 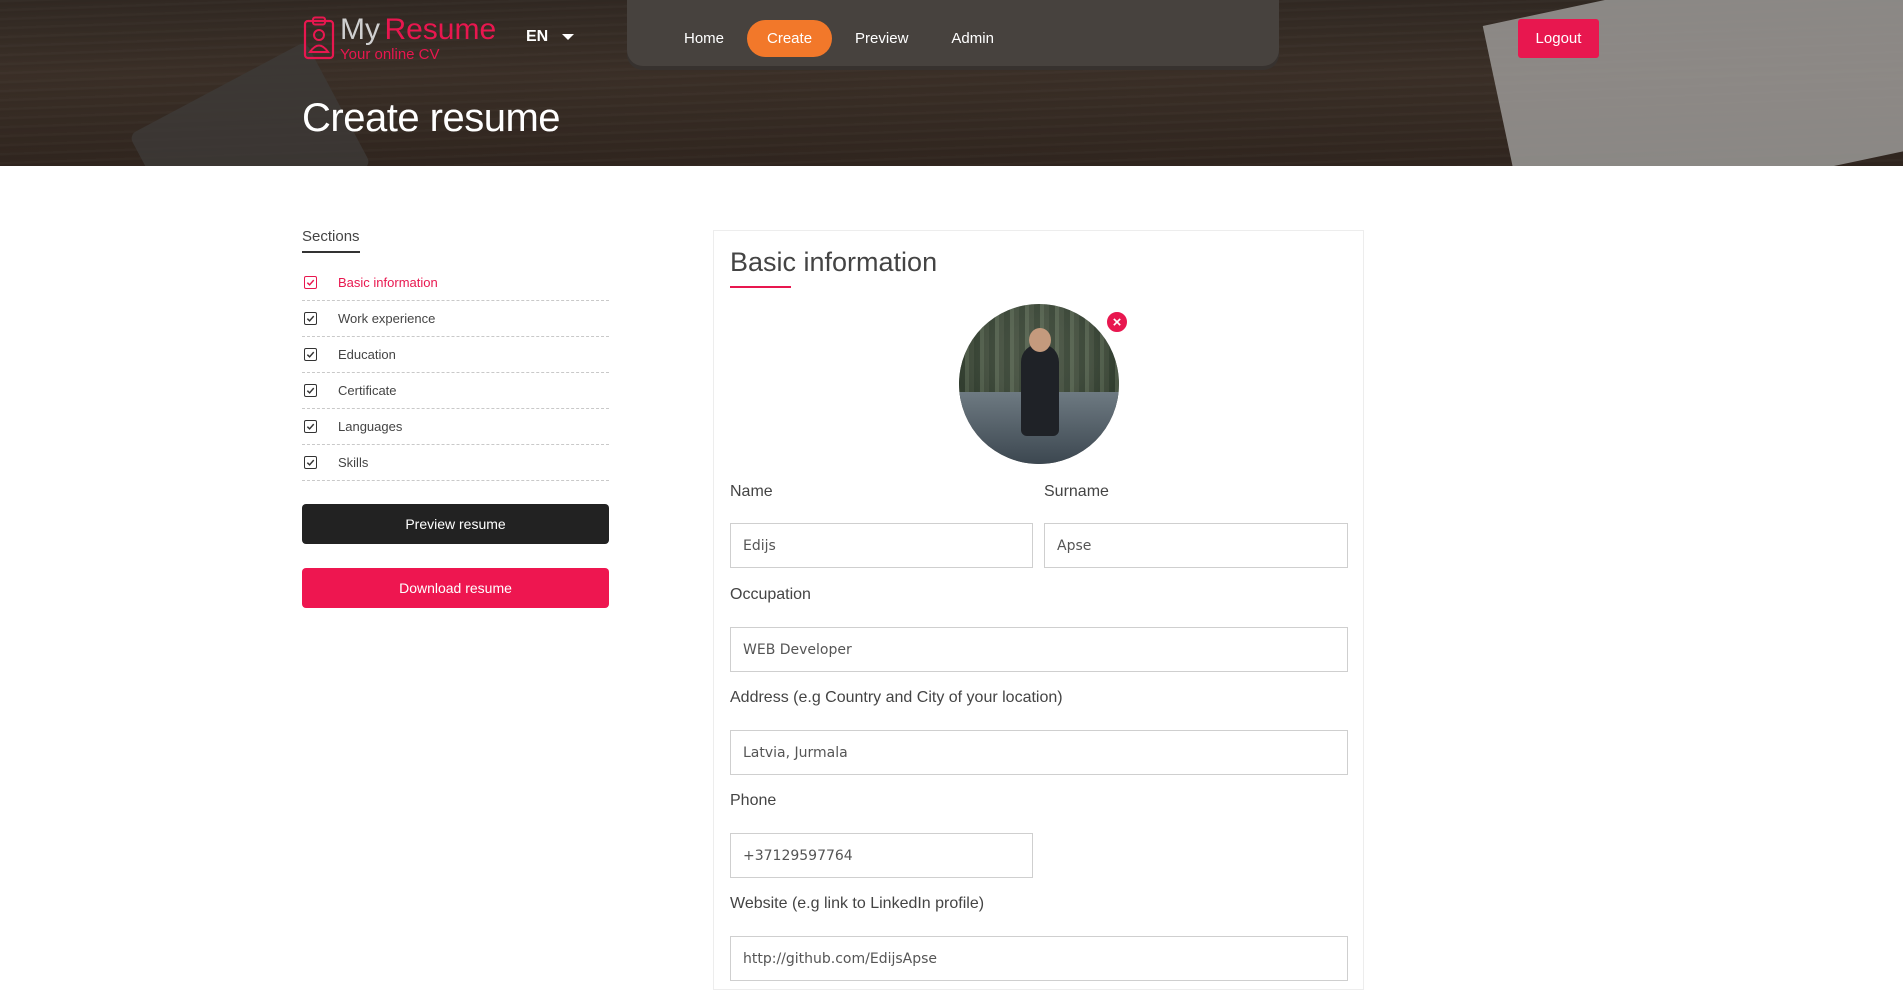 What do you see at coordinates (751, 491) in the screenshot?
I see `name-label: Name` at bounding box center [751, 491].